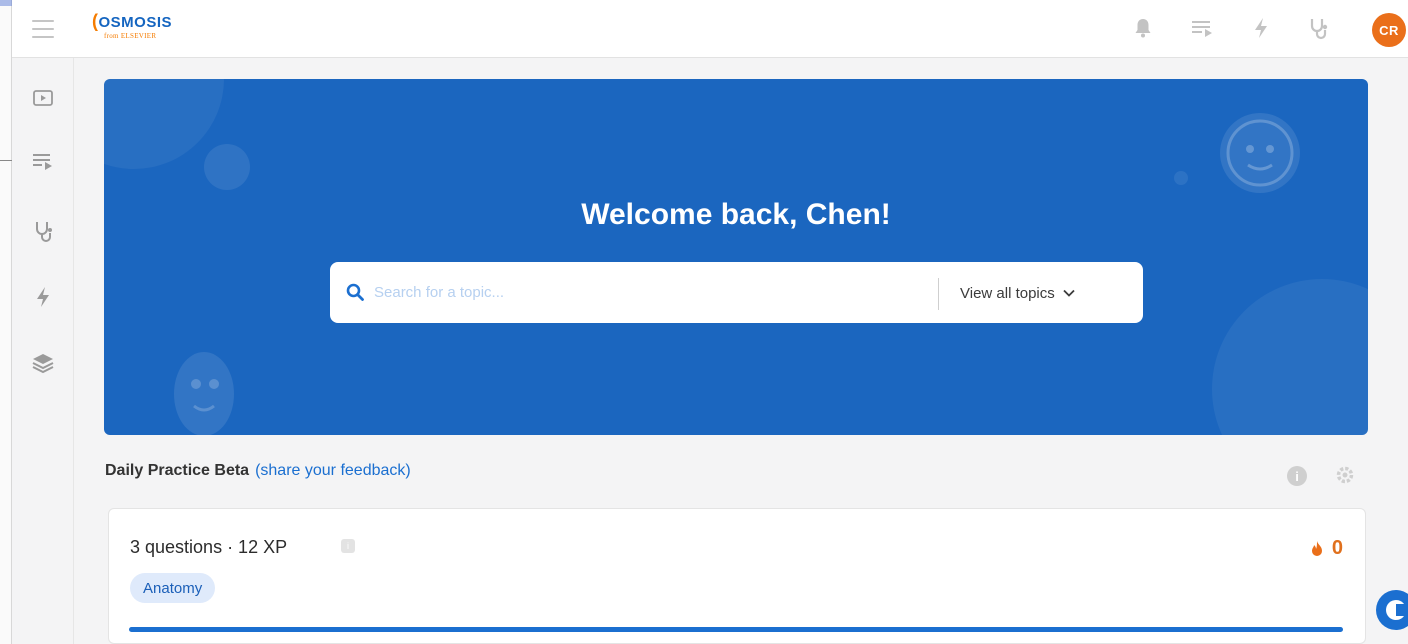  What do you see at coordinates (177, 470) in the screenshot?
I see `daily-practice-title: Daily Practice Beta` at bounding box center [177, 470].